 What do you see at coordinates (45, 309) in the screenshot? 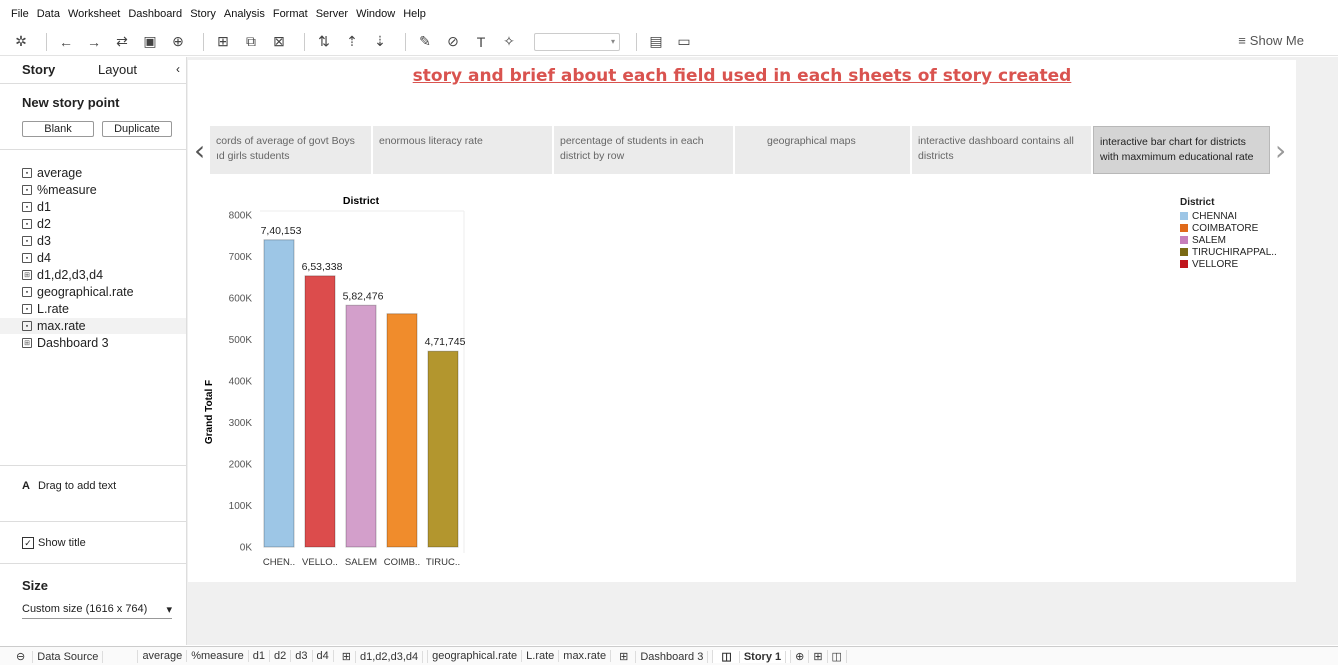
I see `sheet-item: ▪ L.rate` at bounding box center [45, 309].